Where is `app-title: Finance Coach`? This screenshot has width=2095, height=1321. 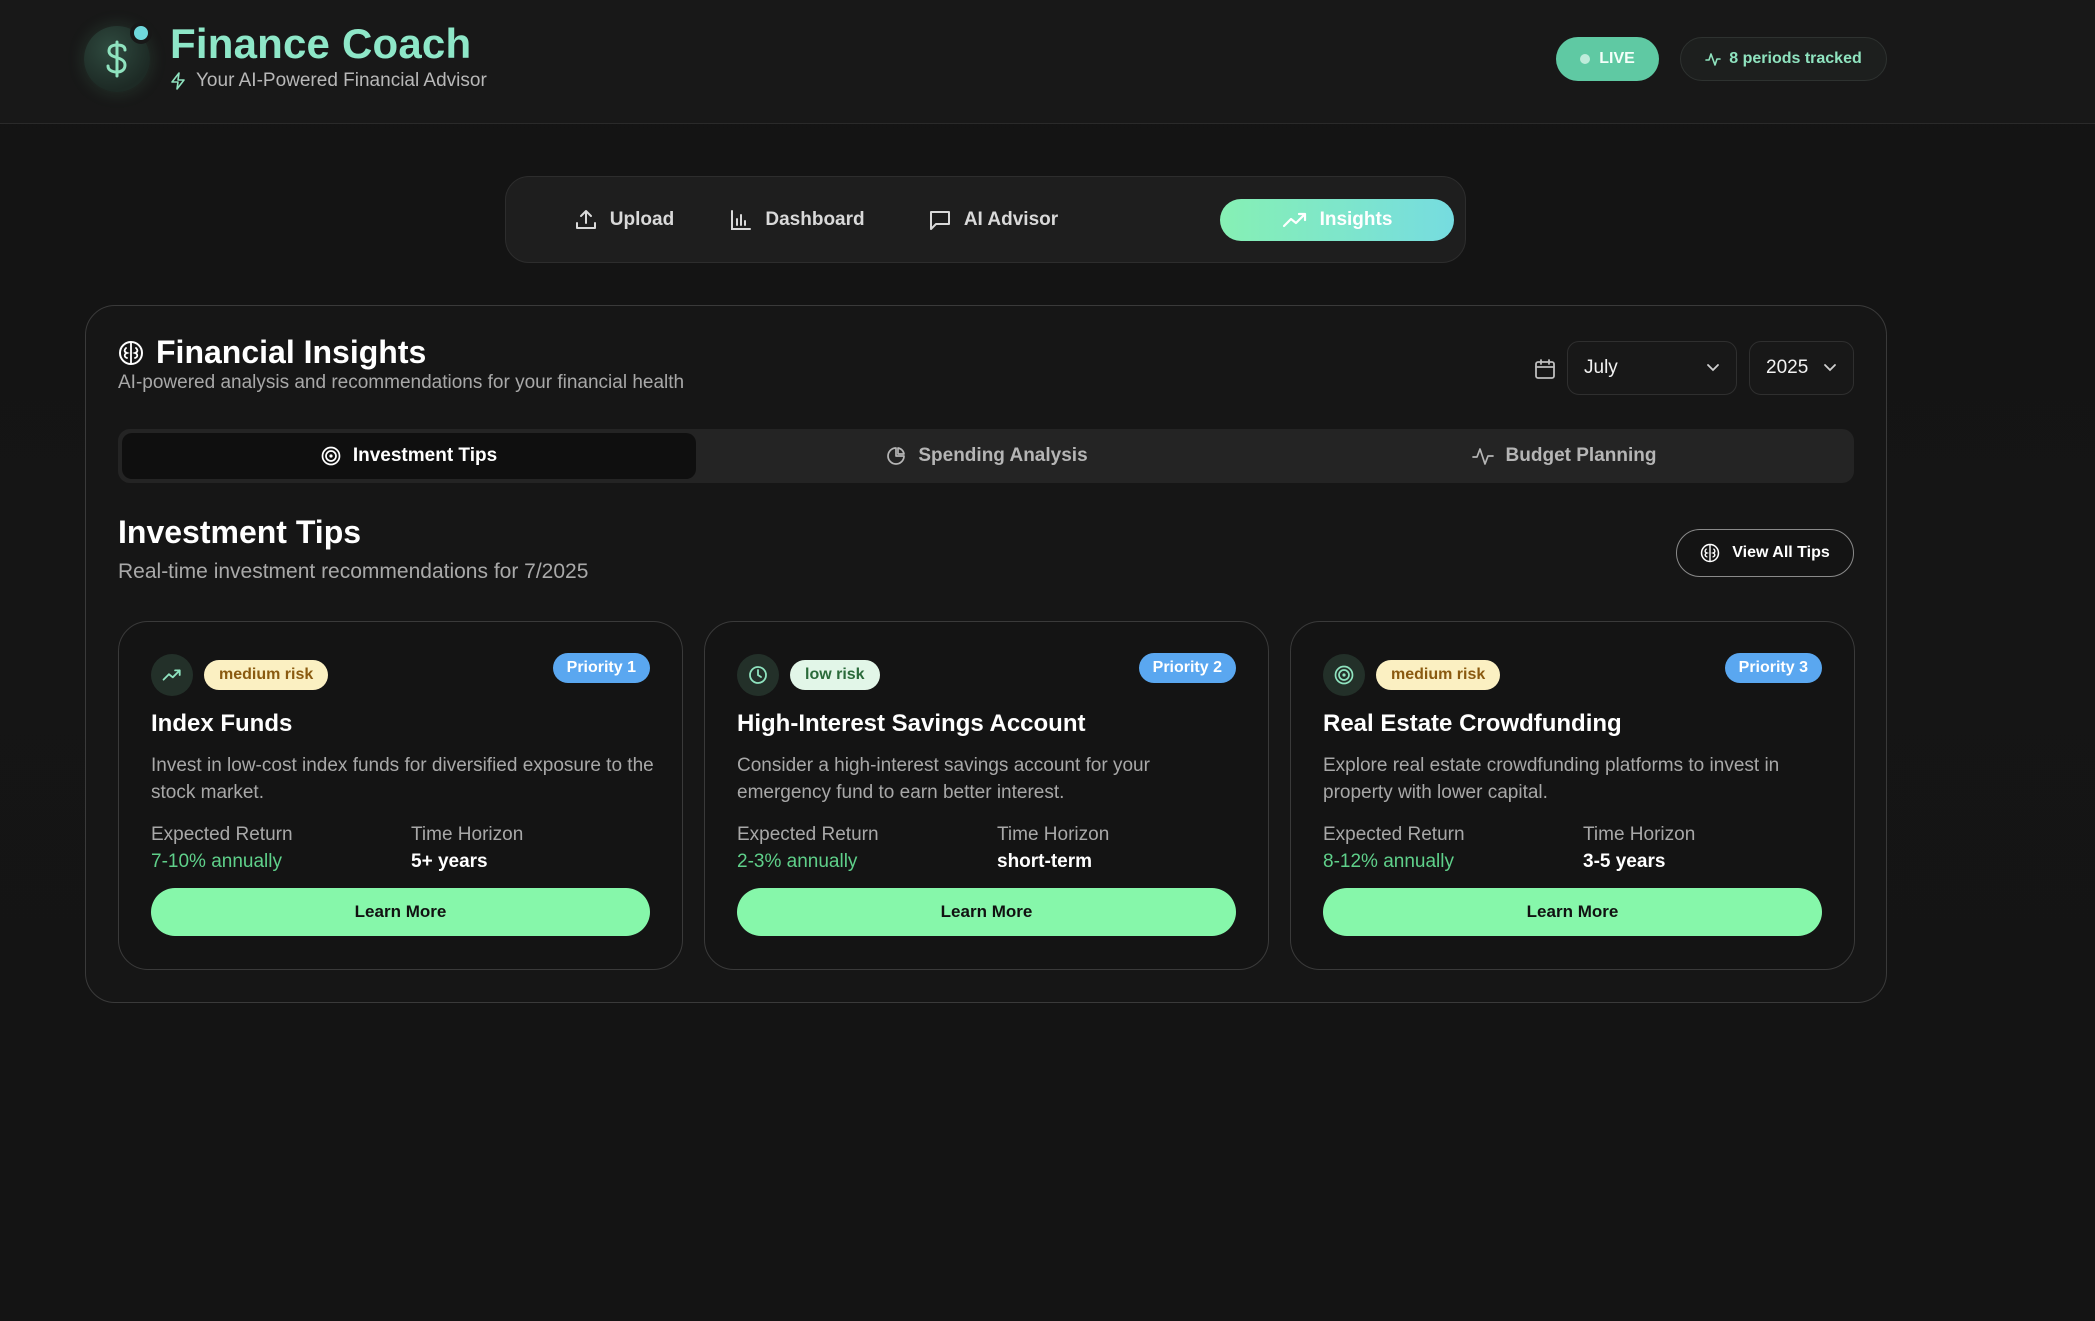
app-title: Finance Coach is located at coordinates (321, 43).